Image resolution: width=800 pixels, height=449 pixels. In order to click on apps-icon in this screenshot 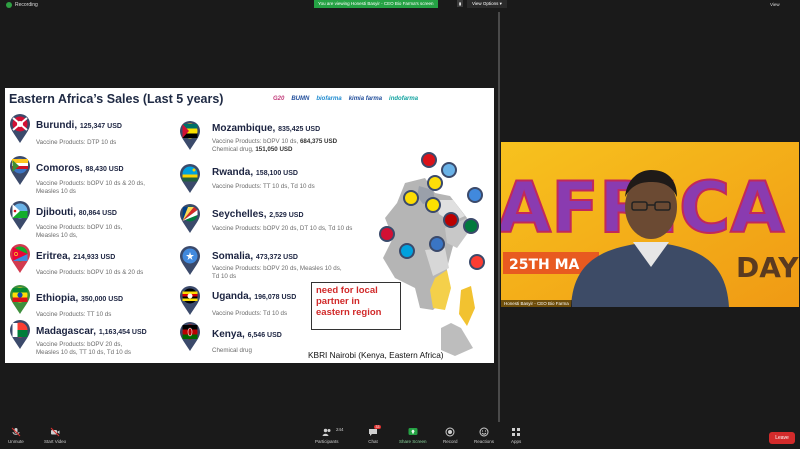, I will do `click(516, 432)`.